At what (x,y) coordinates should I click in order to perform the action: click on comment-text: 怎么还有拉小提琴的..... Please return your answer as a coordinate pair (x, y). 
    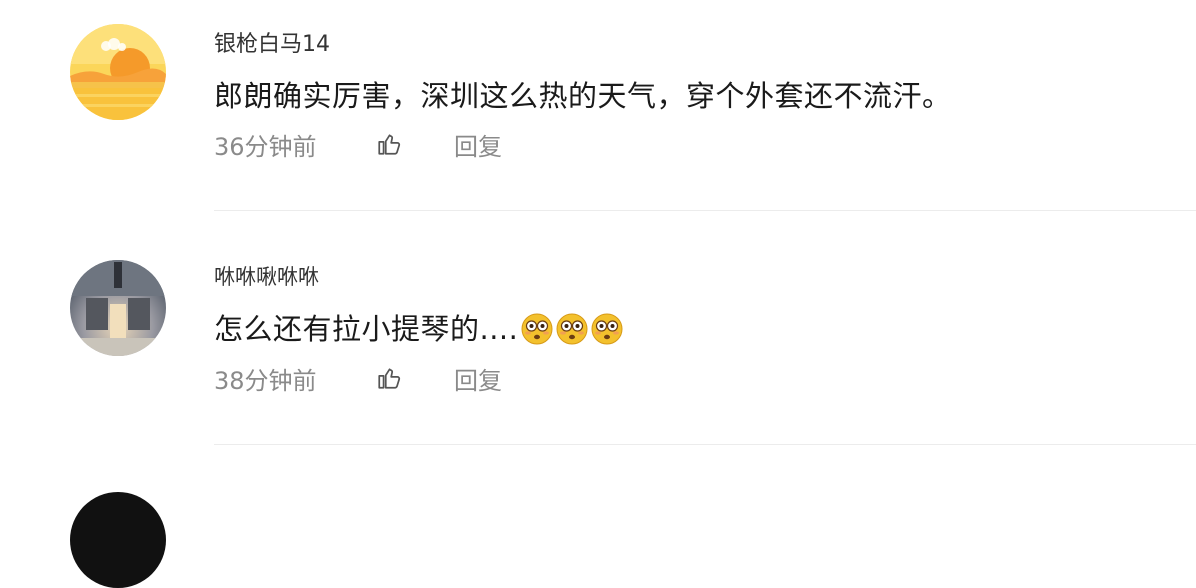
    Looking at the image, I should click on (418, 327).